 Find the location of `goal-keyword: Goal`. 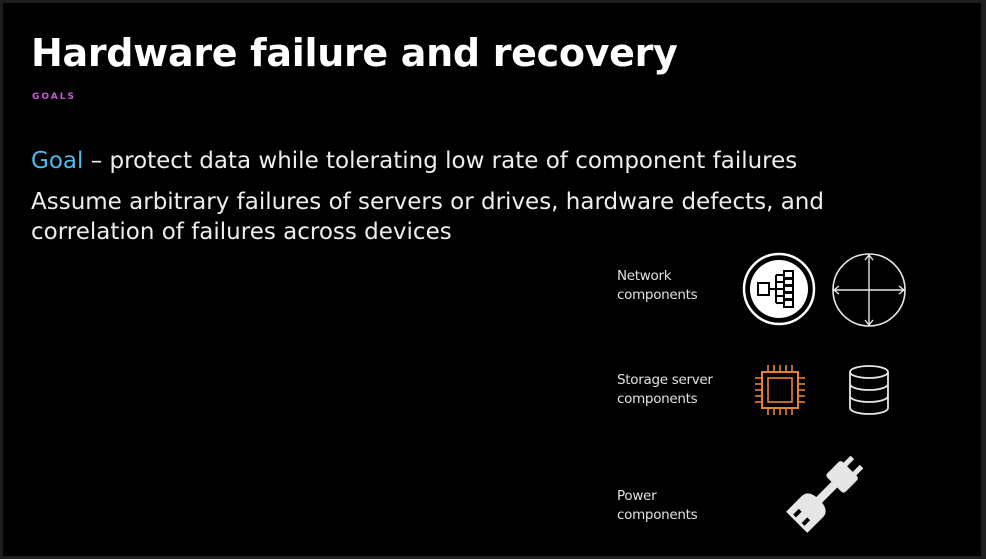

goal-keyword: Goal is located at coordinates (57, 161).